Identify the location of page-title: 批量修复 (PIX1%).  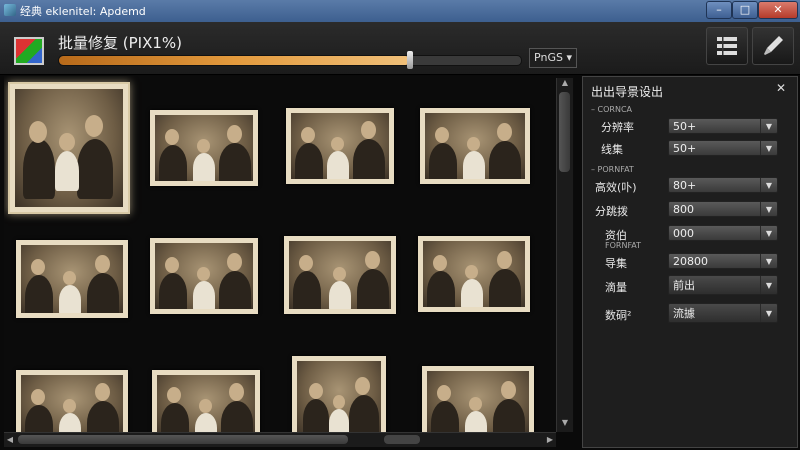
(120, 43).